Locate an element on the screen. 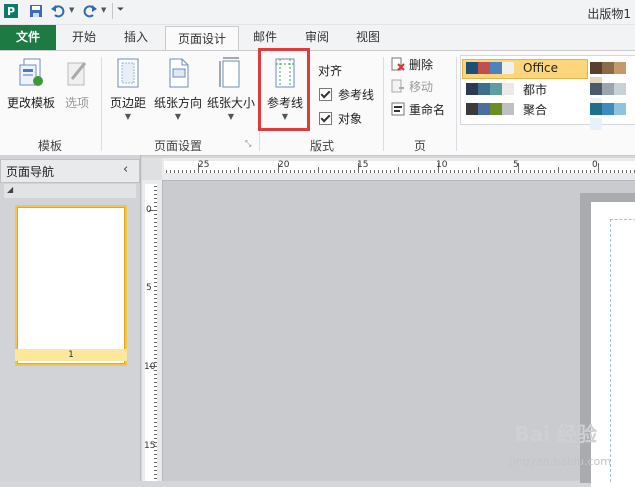  redo-icon is located at coordinates (90, 11).